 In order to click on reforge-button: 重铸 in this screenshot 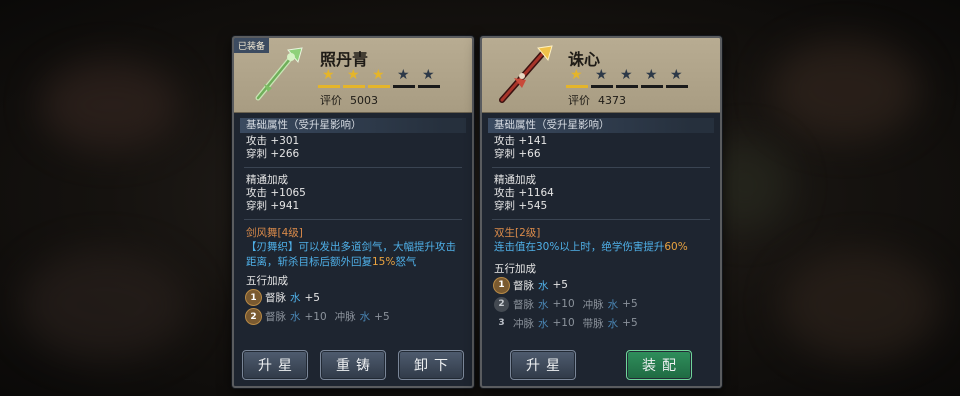, I will do `click(353, 365)`.